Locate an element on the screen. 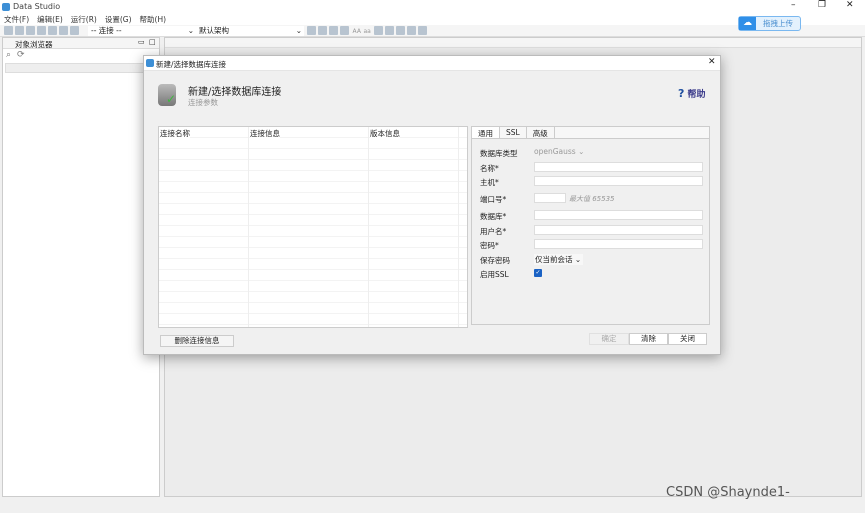  watermark: CSDN @Shaynde1- is located at coordinates (728, 492).